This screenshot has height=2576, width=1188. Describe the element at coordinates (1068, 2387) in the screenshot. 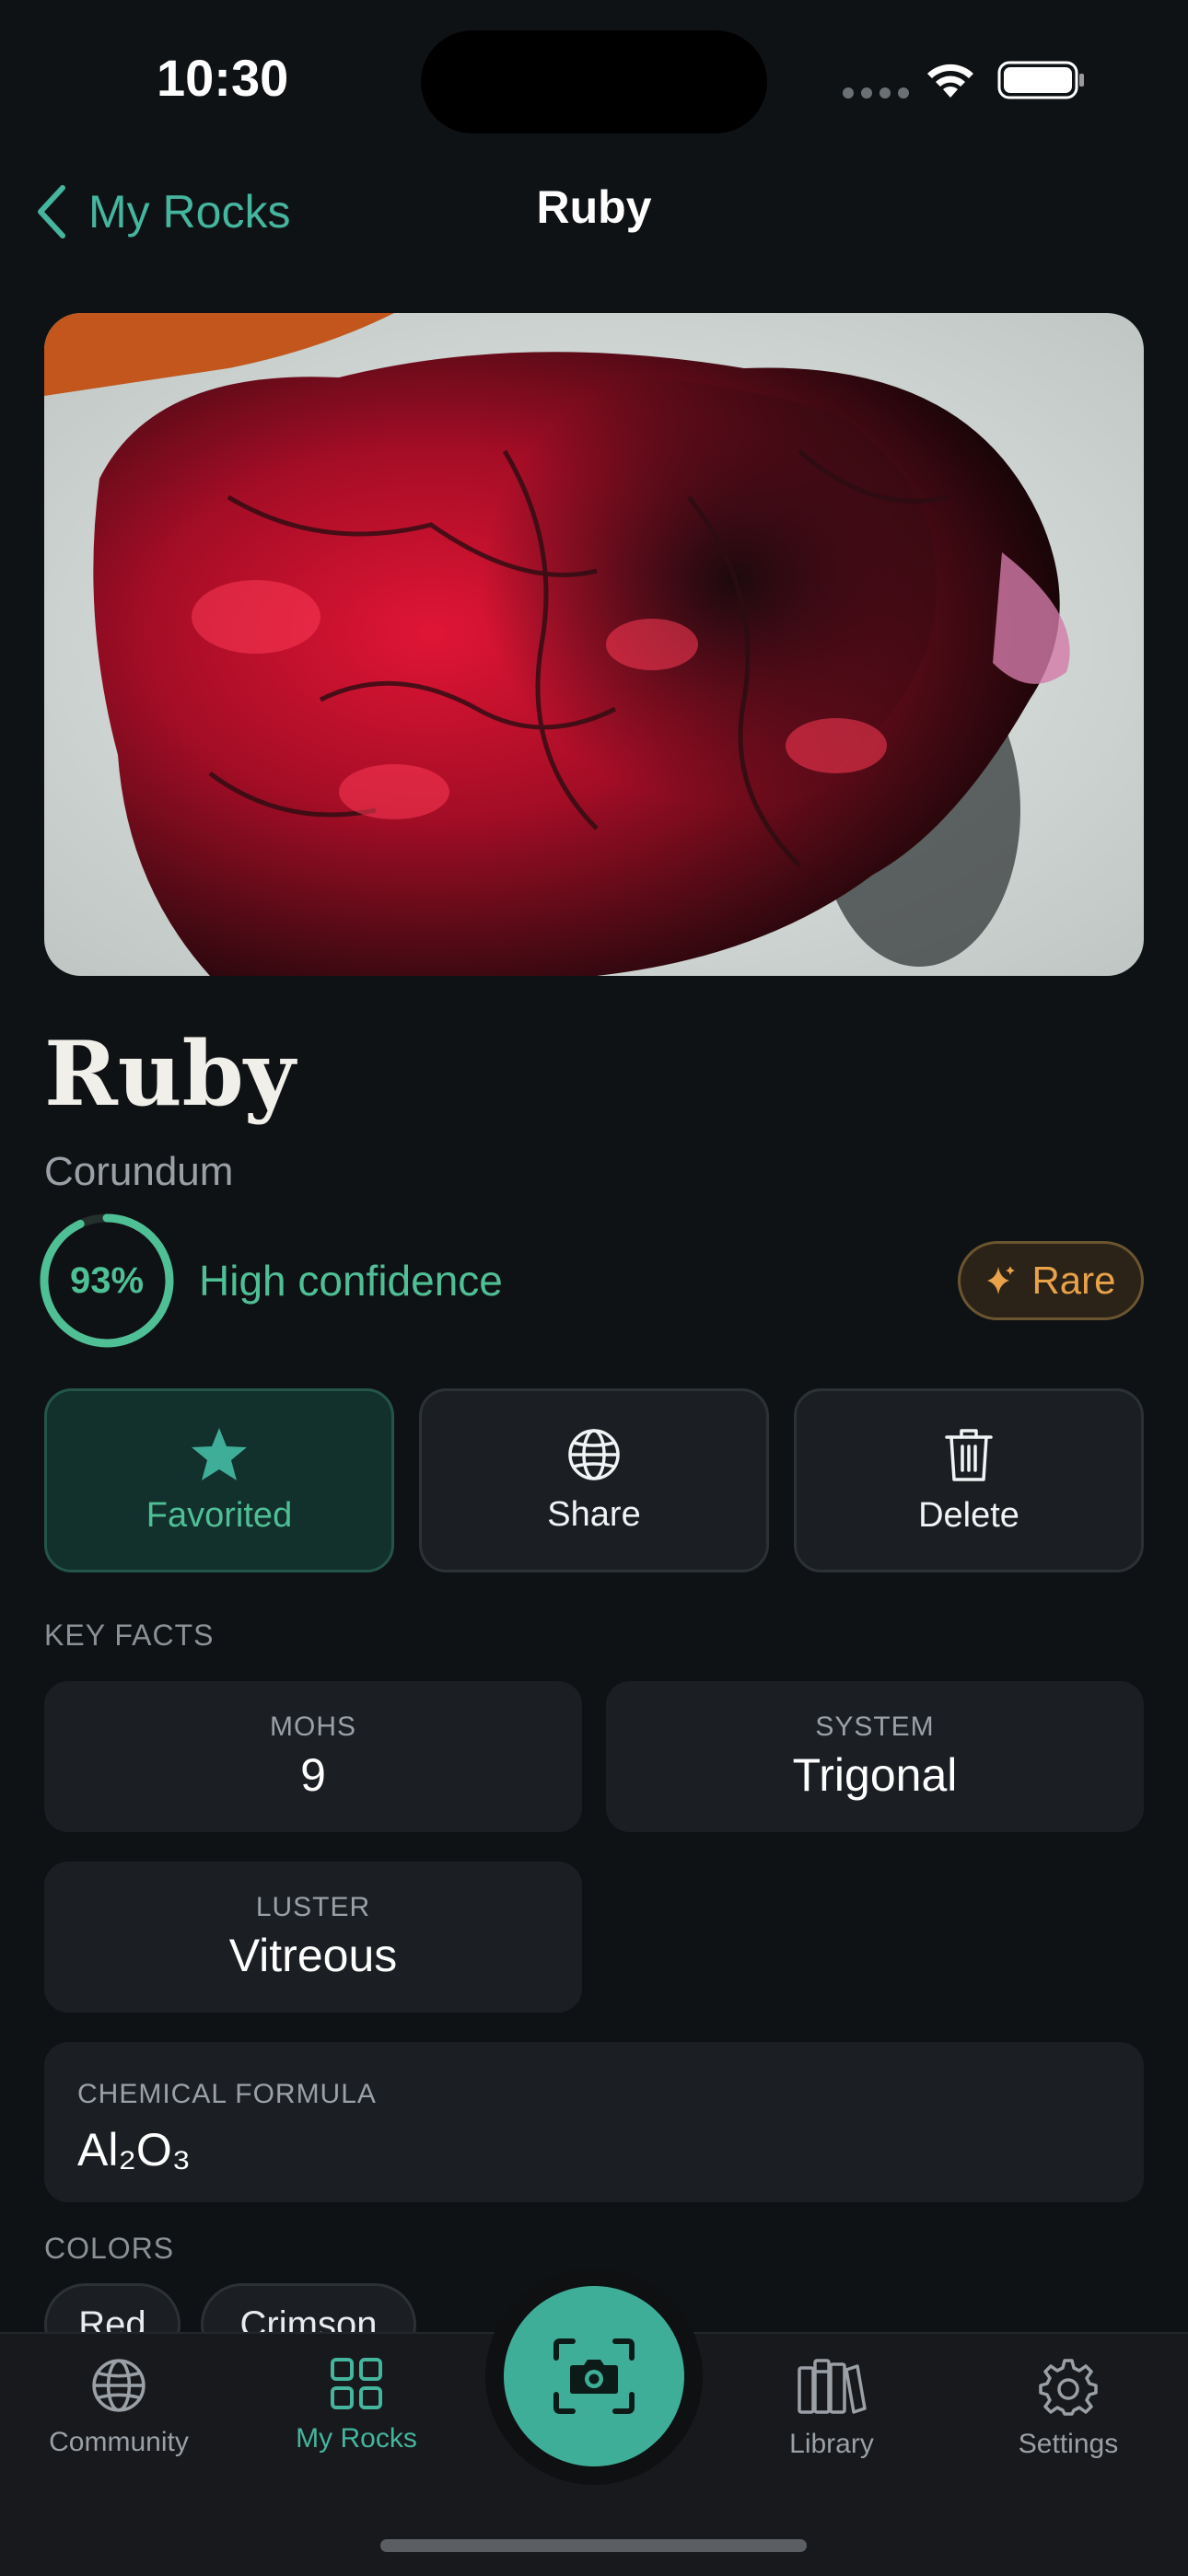

I see `gear-icon` at that location.